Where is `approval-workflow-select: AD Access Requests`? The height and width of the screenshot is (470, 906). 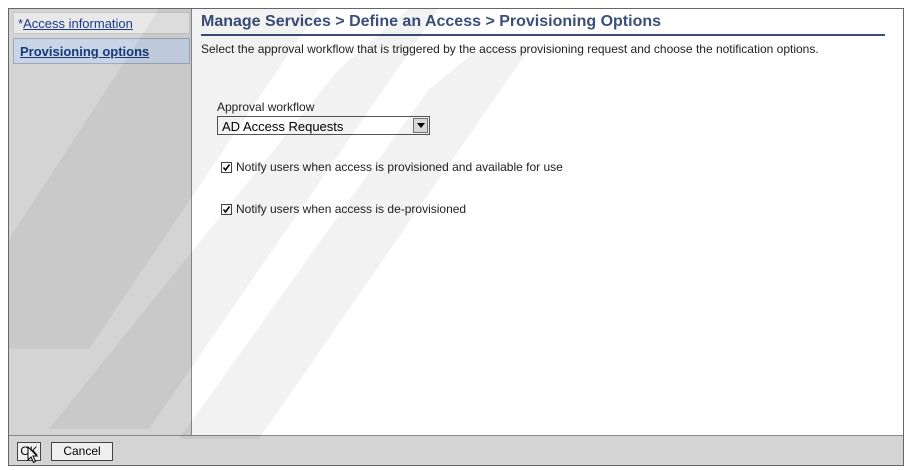
approval-workflow-select: AD Access Requests is located at coordinates (323, 125).